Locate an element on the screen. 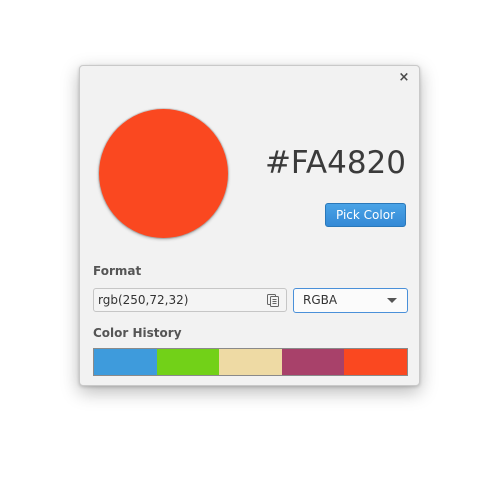 The height and width of the screenshot is (481, 500). format-type-select: RGBA is located at coordinates (350, 300).